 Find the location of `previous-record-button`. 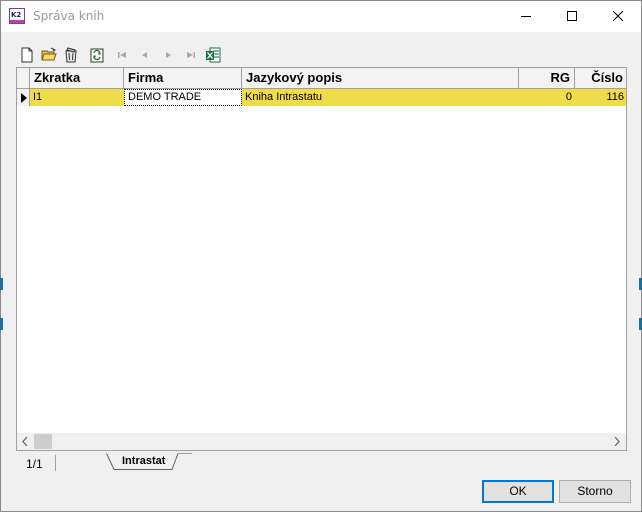

previous-record-button is located at coordinates (145, 55).